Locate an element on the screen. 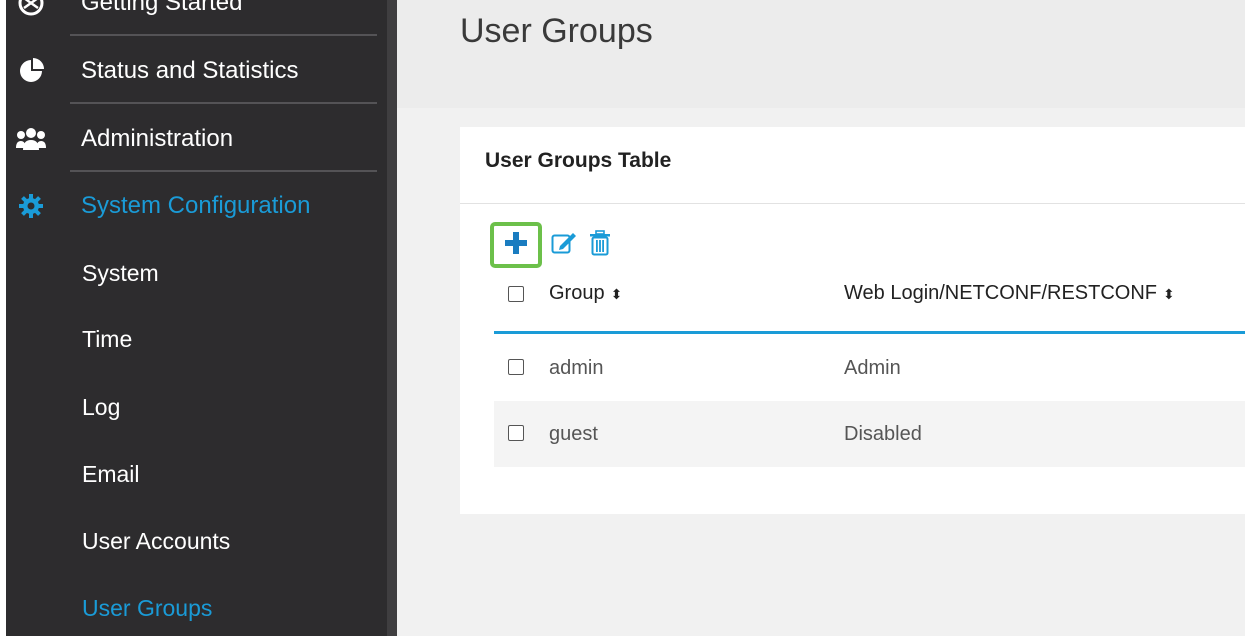 The height and width of the screenshot is (636, 1245). table-toolbar is located at coordinates (552, 245).